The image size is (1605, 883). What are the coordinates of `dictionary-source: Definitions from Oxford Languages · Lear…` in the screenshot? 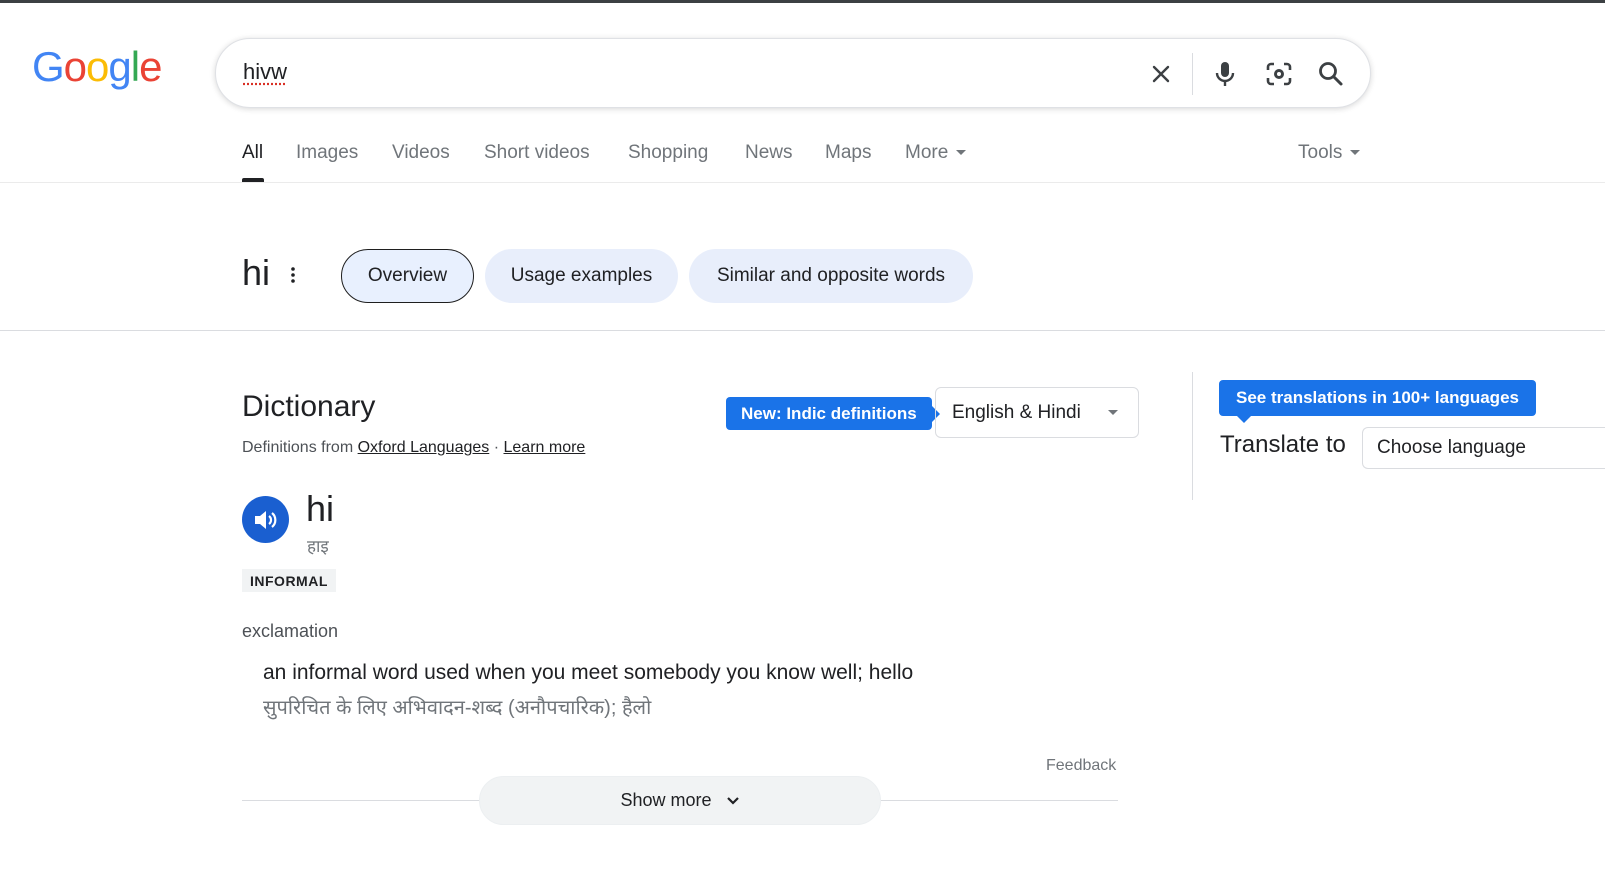 It's located at (413, 448).